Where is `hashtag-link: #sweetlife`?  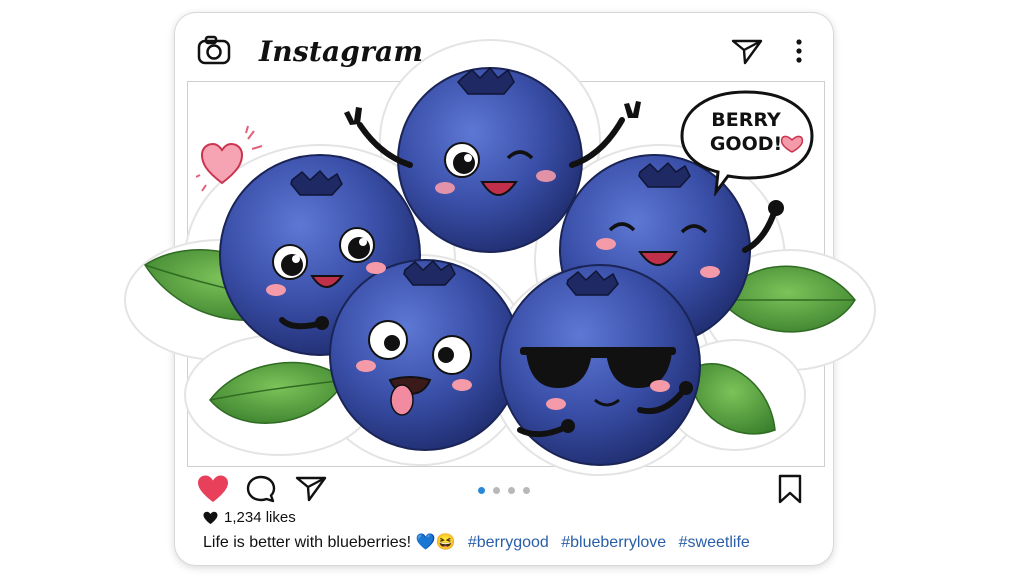
hashtag-link: #sweetlife is located at coordinates (714, 542).